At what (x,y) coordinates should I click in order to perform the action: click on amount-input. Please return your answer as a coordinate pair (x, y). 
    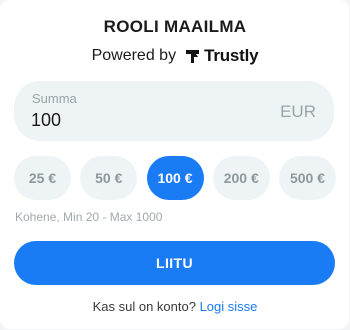
    Looking at the image, I should click on (131, 120).